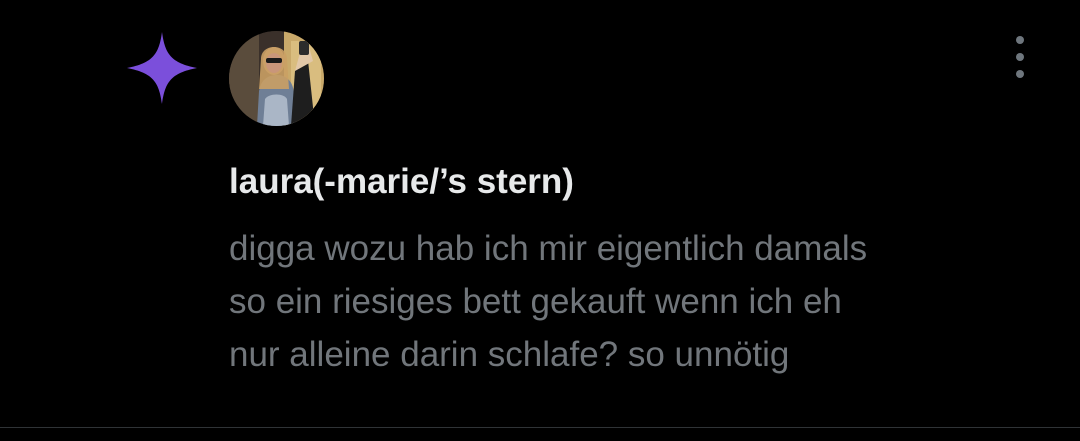 The width and height of the screenshot is (1080, 441). I want to click on avatar-image, so click(276, 78).